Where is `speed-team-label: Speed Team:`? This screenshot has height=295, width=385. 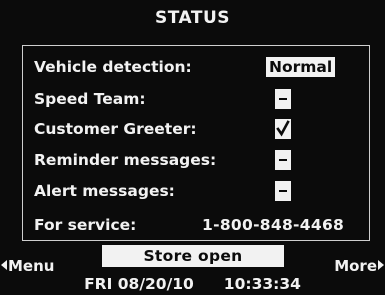 speed-team-label: Speed Team: is located at coordinates (90, 99).